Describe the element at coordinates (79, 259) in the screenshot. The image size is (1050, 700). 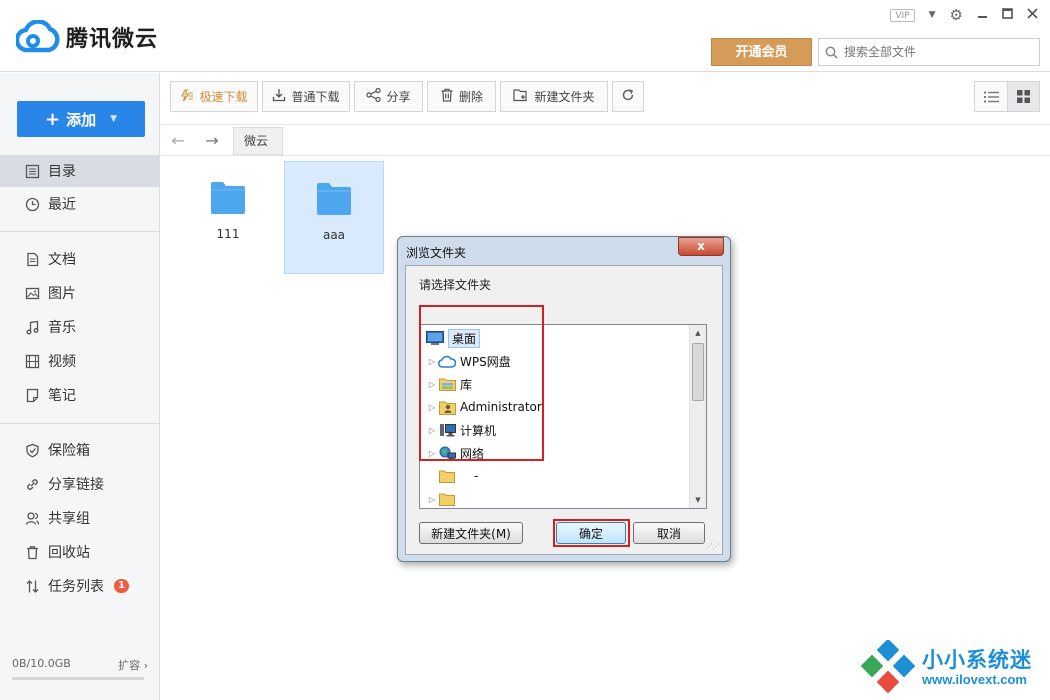
I see `sidebar-item-documents: 文档` at that location.